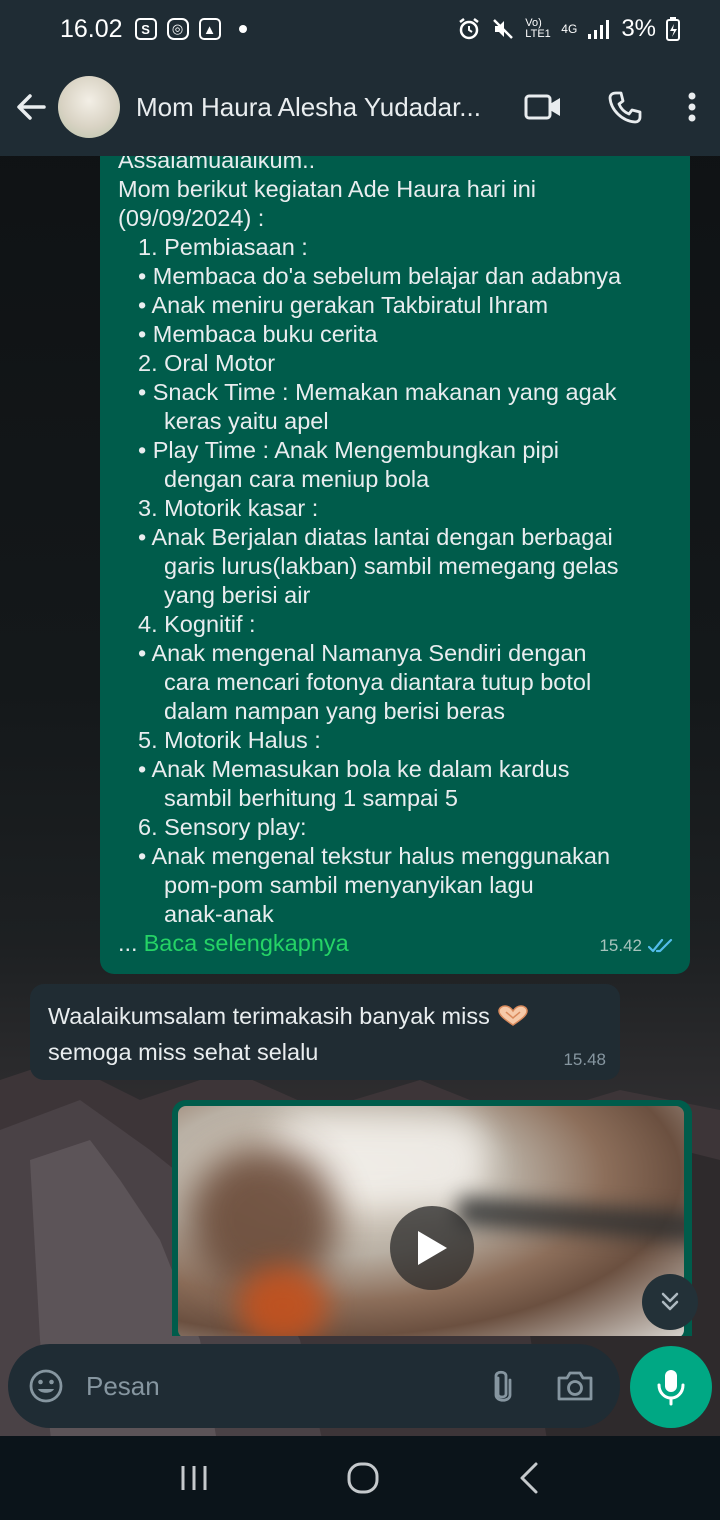  I want to click on heart-hands-emoji-icon, so click(513, 1015).